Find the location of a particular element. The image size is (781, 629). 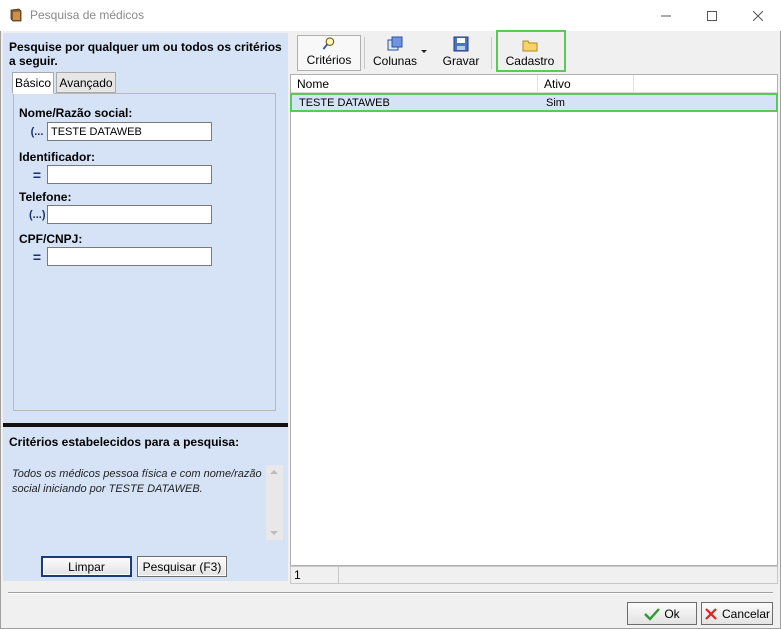

save-button: Gravar is located at coordinates (461, 53).